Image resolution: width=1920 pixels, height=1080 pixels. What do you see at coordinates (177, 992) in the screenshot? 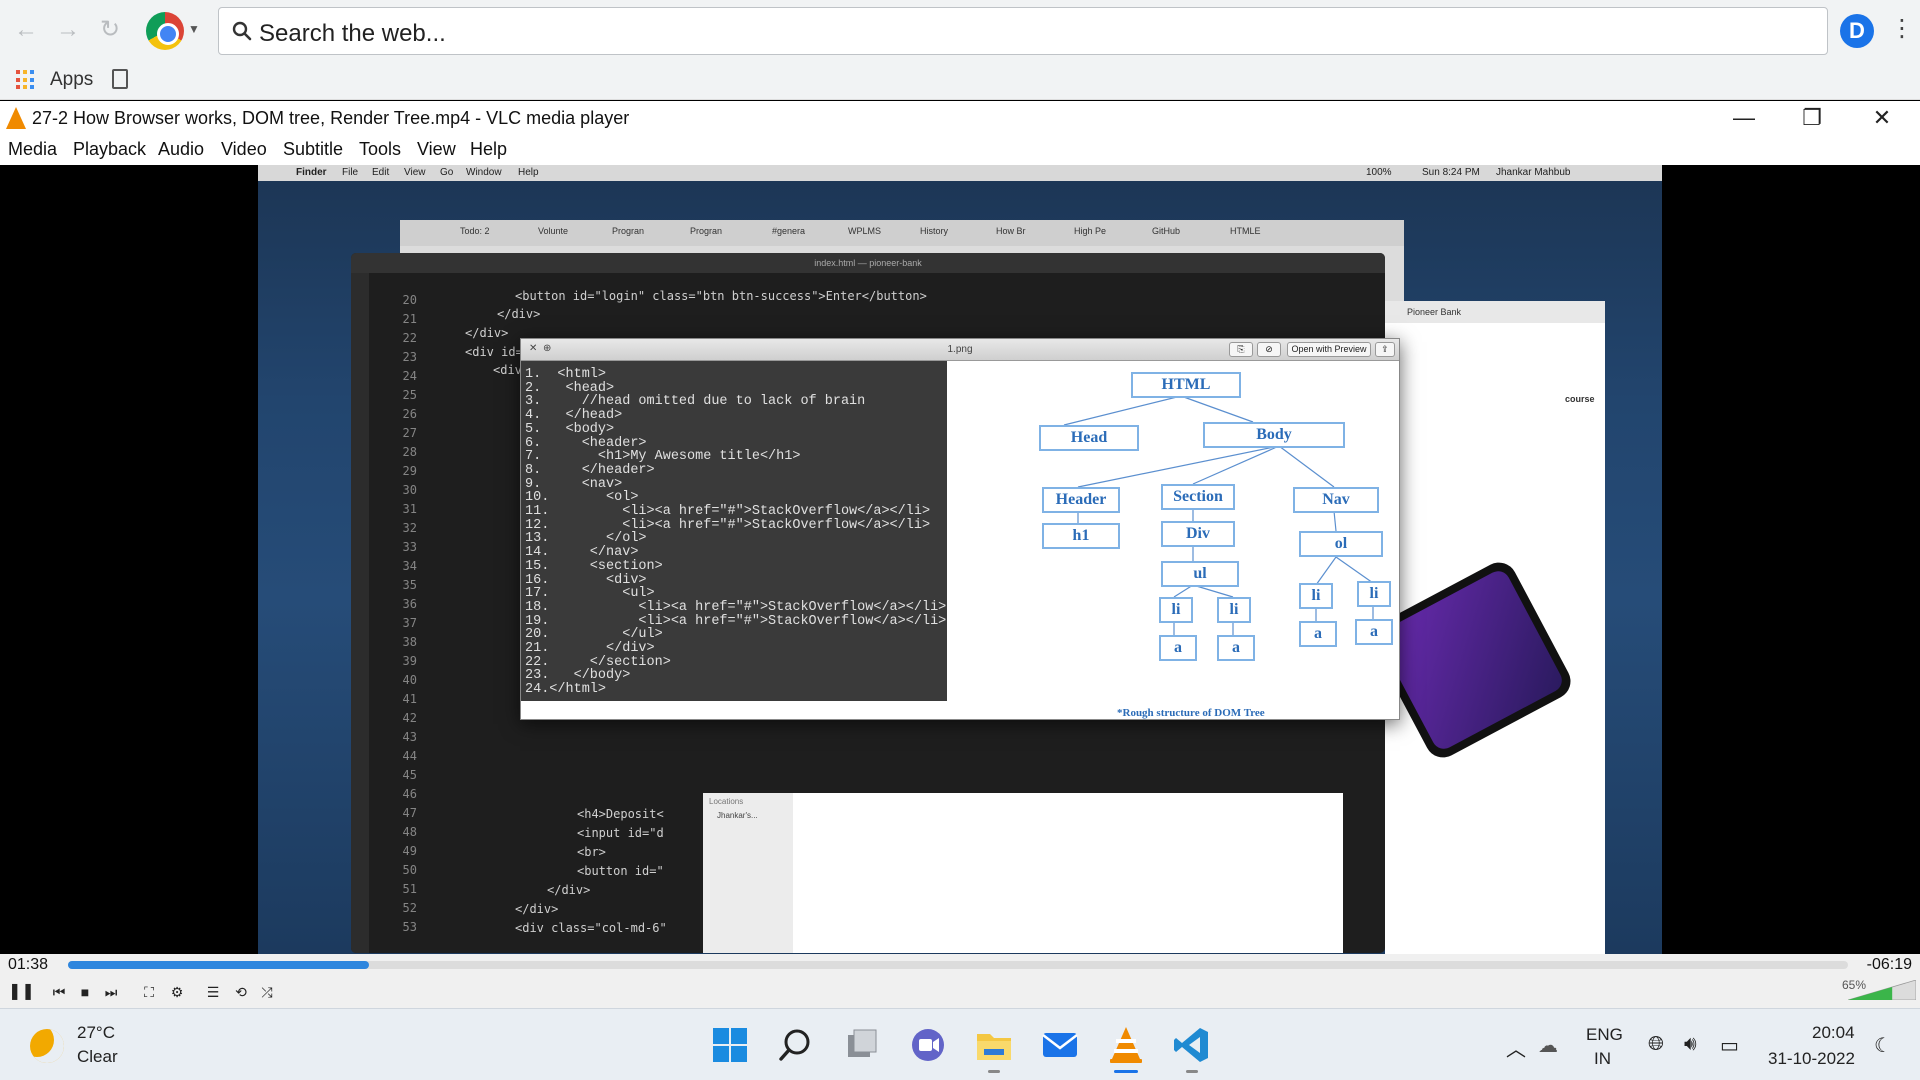
I see `extended-settings-button: ⚙` at bounding box center [177, 992].